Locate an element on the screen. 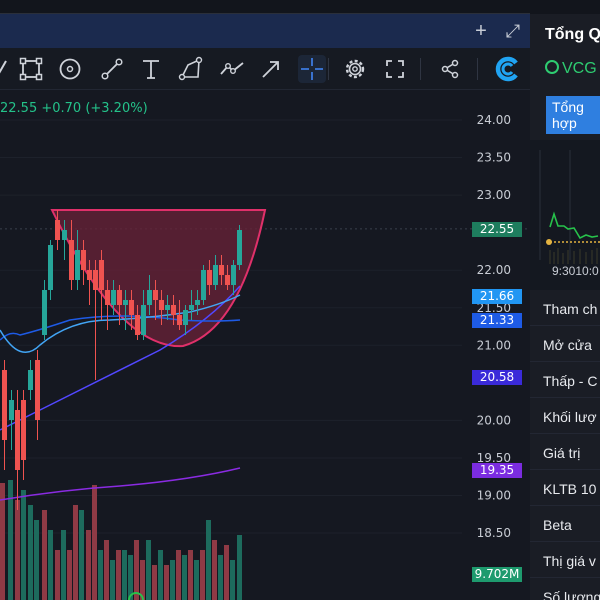  chart-header: + ⤢ is located at coordinates (265, 31).